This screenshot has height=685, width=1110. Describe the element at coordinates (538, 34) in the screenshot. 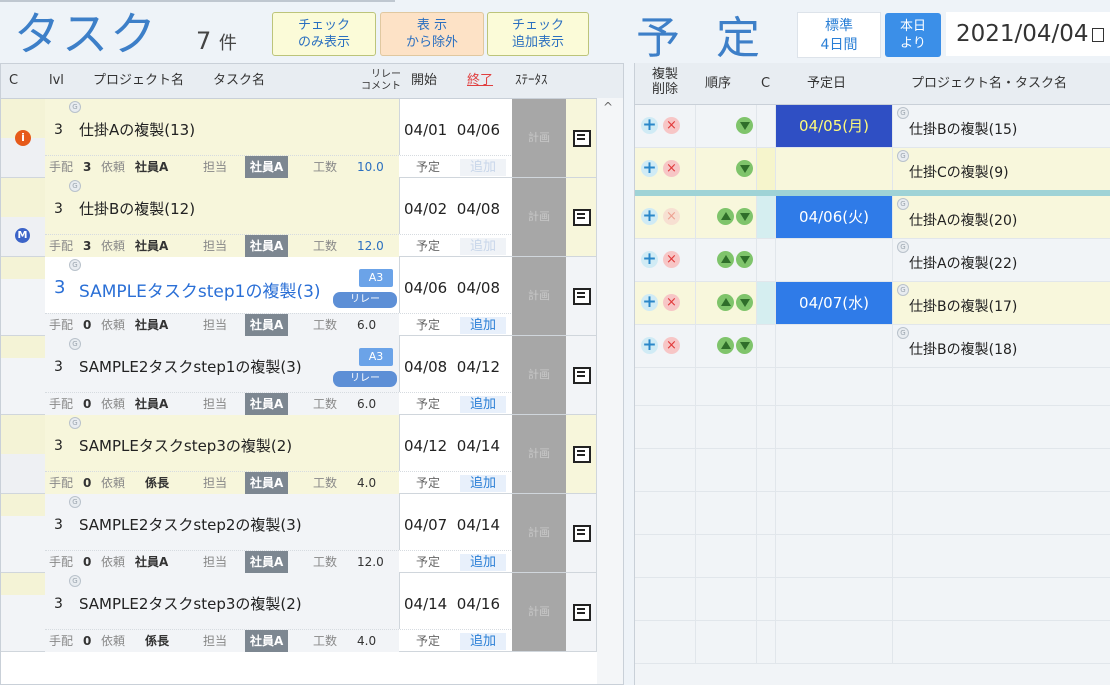

I see `check-add-display-button: チェック 追加表示` at that location.